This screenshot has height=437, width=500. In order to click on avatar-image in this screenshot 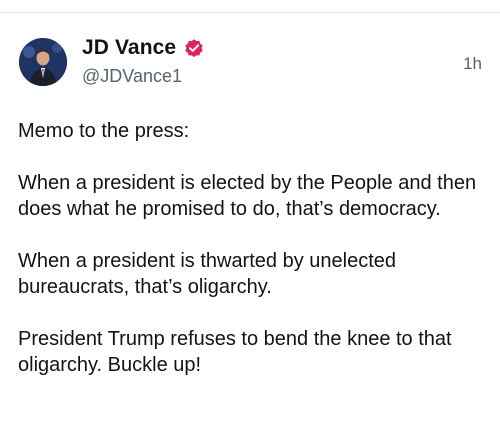, I will do `click(43, 62)`.